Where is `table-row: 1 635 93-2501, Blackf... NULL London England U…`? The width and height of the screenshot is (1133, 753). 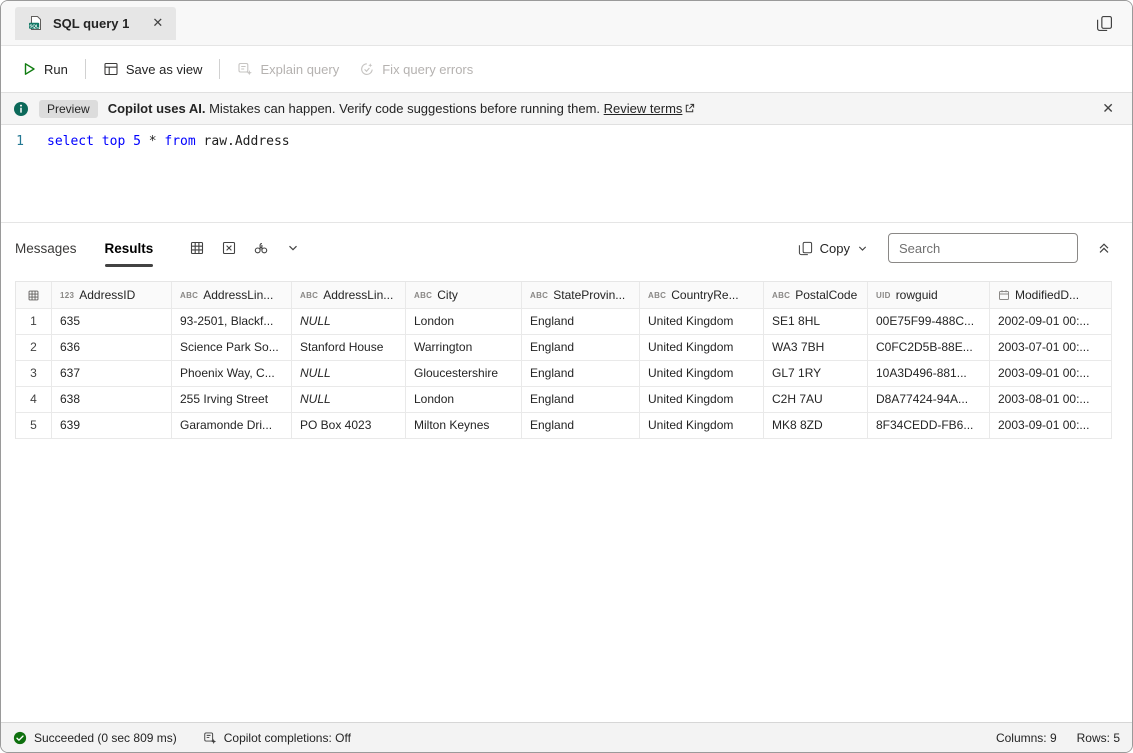 table-row: 1 635 93-2501, Blackf... NULL London England U… is located at coordinates (564, 322).